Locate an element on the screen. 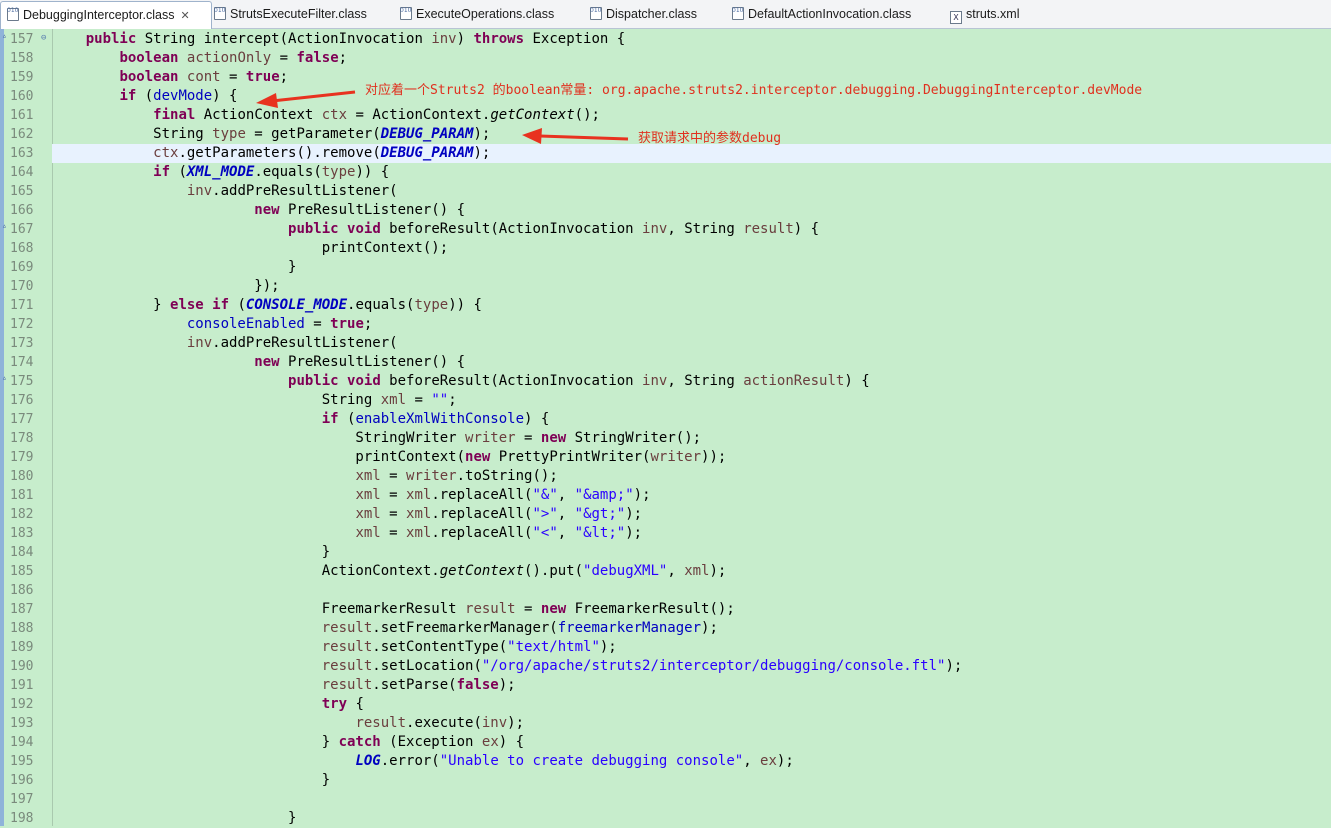 The height and width of the screenshot is (828, 1331). code-line: boolean actionOnly = false; is located at coordinates (691, 58).